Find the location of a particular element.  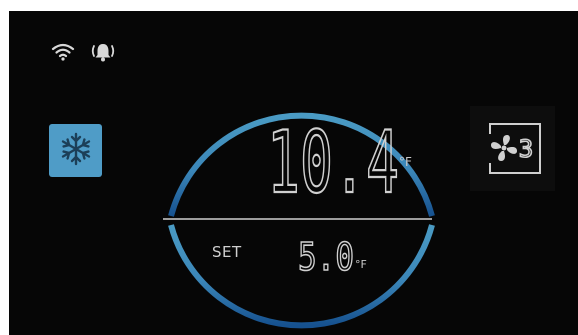

set-temperature-unit: °F is located at coordinates (361, 264).